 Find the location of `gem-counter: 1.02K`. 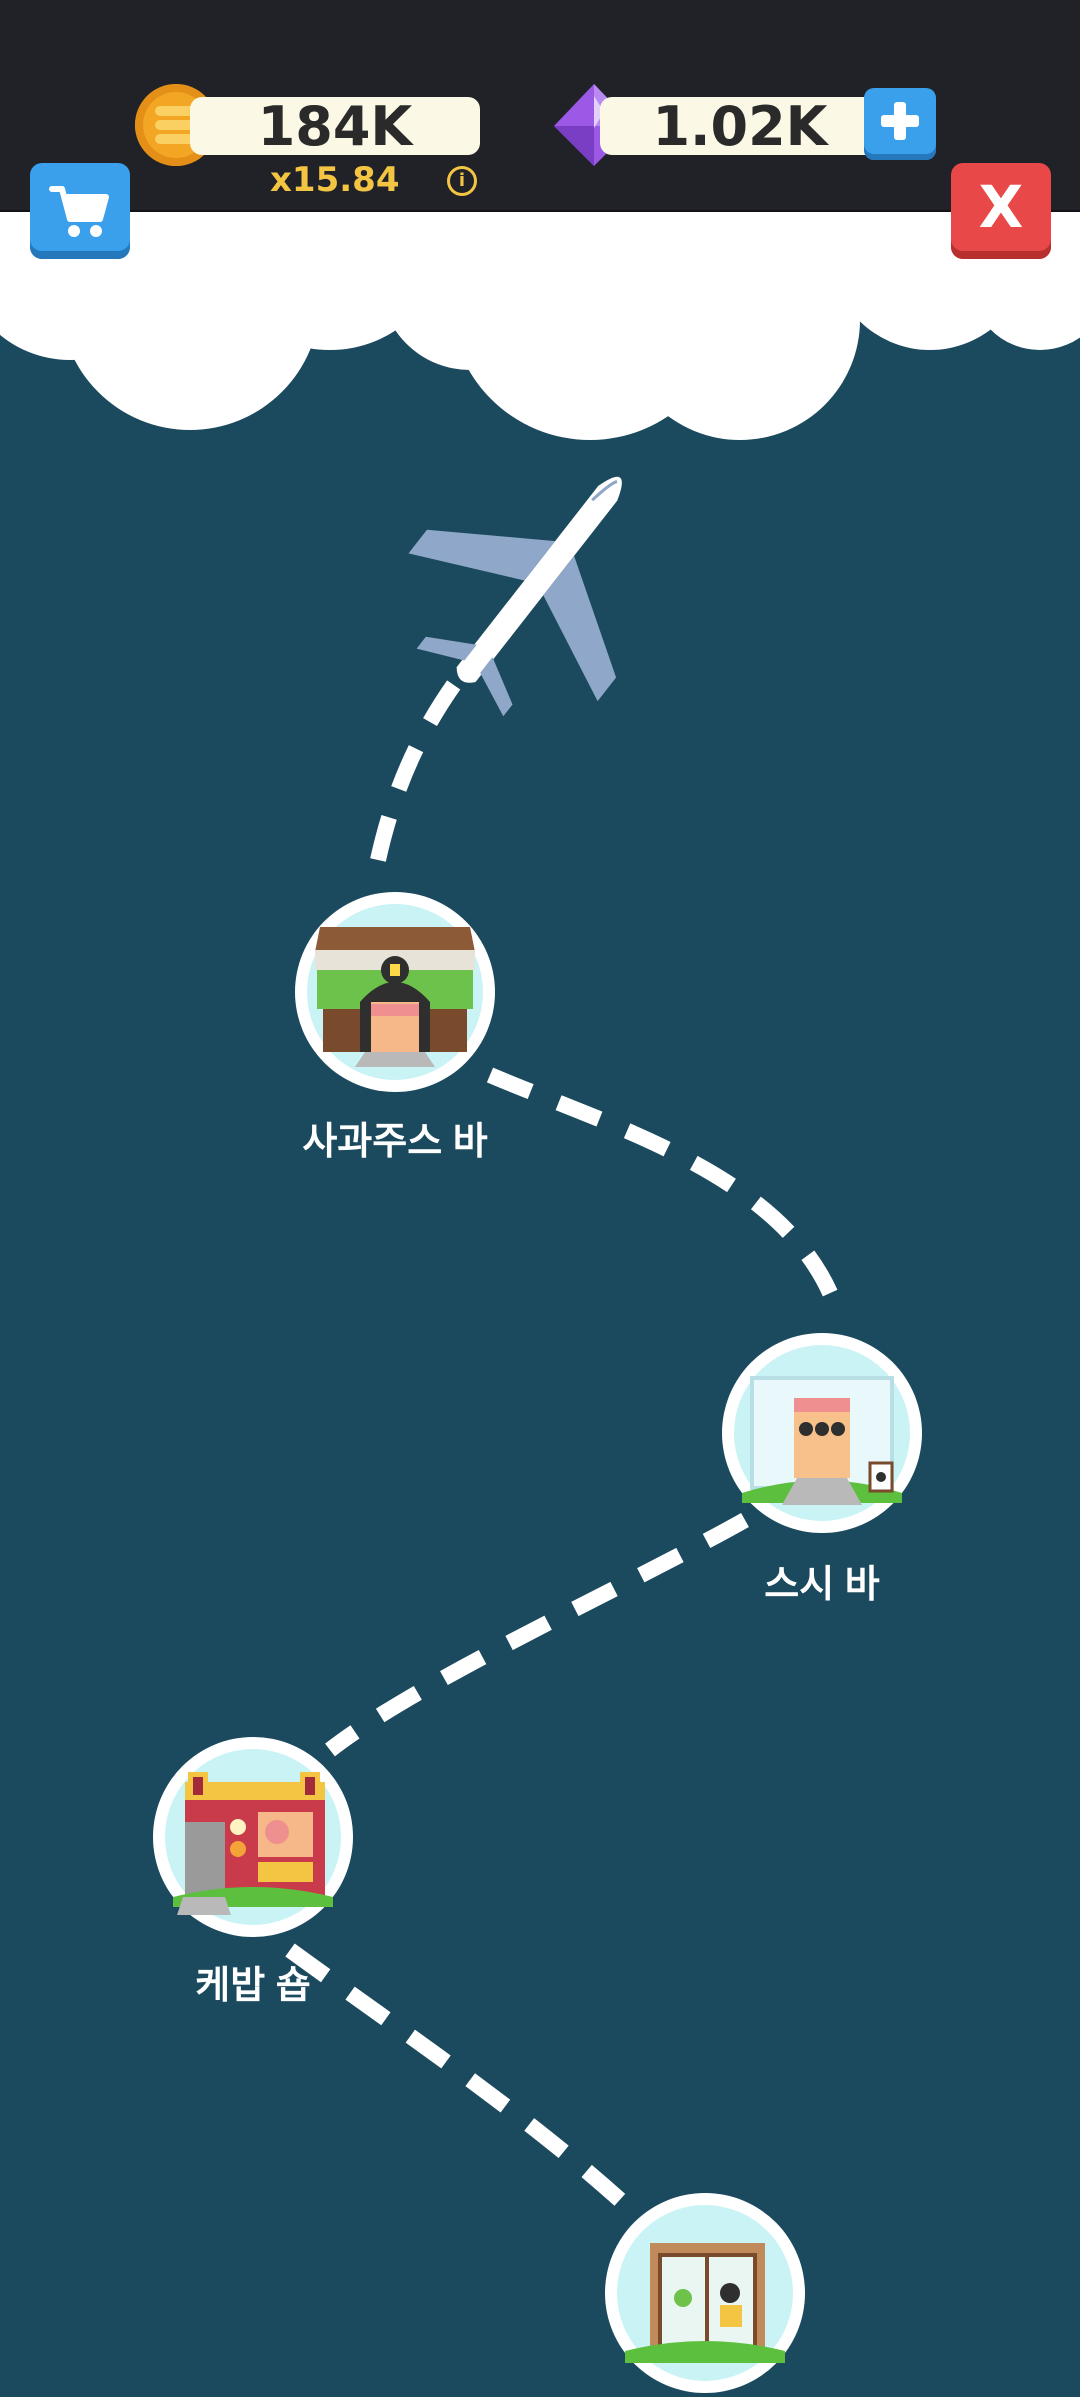

gem-counter: 1.02K is located at coordinates (740, 126).